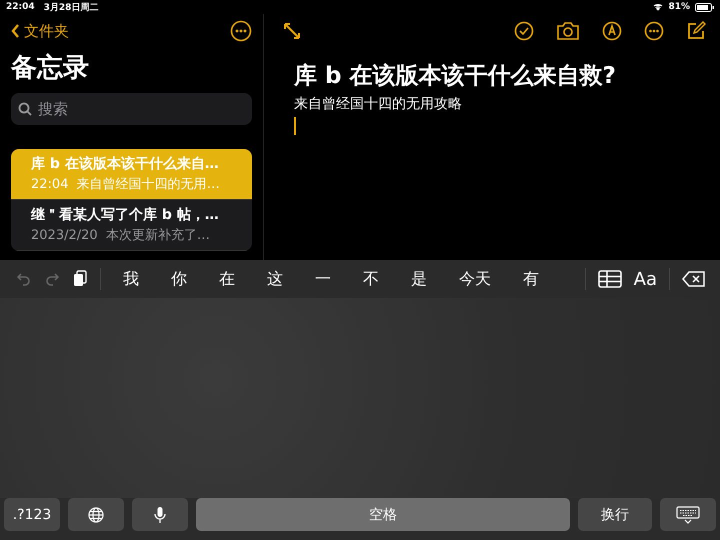  Describe the element at coordinates (80, 279) in the screenshot. I see `paste-icon` at that location.